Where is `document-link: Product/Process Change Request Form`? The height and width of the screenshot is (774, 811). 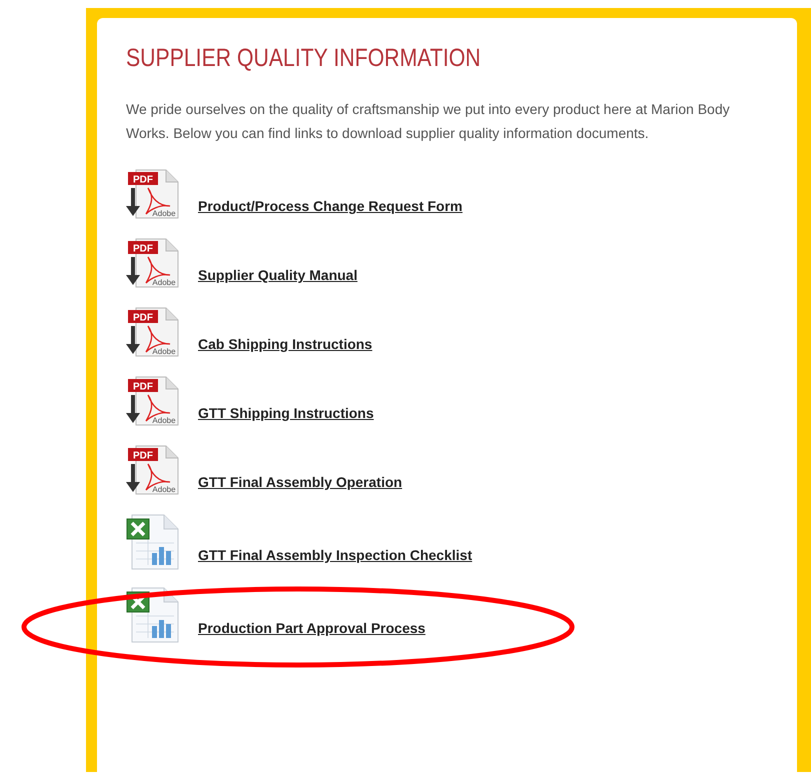 document-link: Product/Process Change Request Form is located at coordinates (330, 206).